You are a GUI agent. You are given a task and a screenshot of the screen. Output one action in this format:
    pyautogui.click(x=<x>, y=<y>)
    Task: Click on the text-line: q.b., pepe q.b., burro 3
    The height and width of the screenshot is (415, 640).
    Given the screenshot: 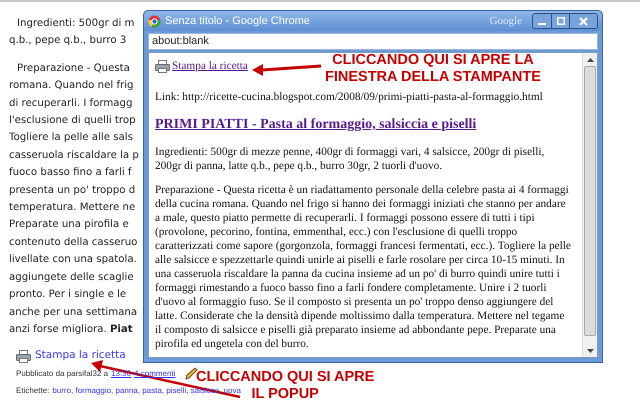 What is the action you would take?
    pyautogui.click(x=67, y=41)
    